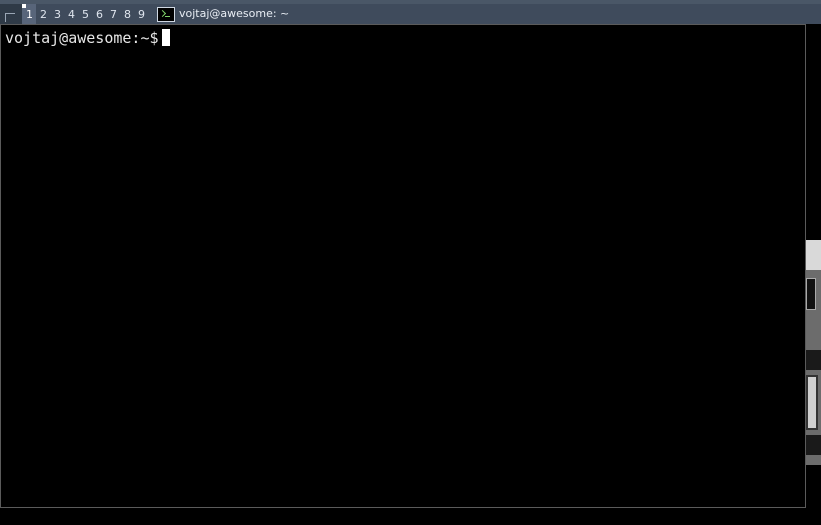 The image size is (821, 525). I want to click on tag-7: 7, so click(113, 14).